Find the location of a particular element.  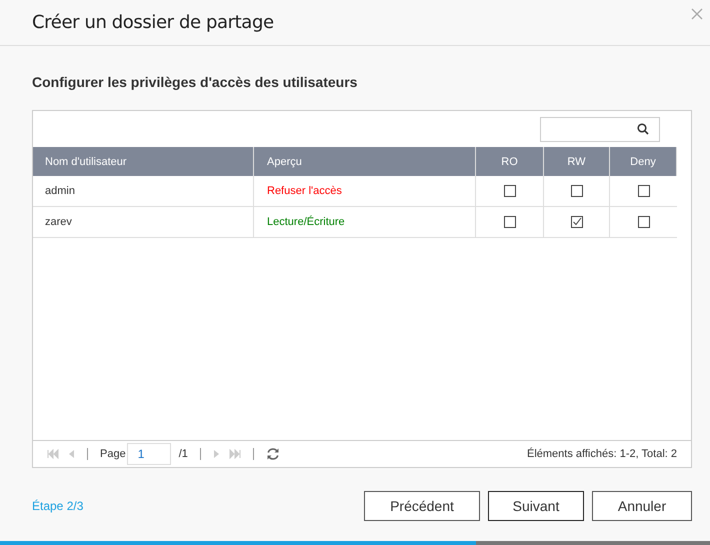

search-field is located at coordinates (600, 129).